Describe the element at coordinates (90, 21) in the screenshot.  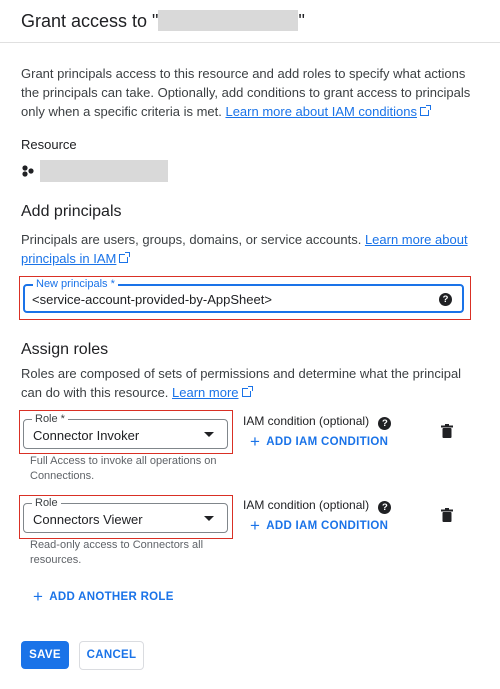
I see `dialog-title-prefix: Grant access to "` at that location.